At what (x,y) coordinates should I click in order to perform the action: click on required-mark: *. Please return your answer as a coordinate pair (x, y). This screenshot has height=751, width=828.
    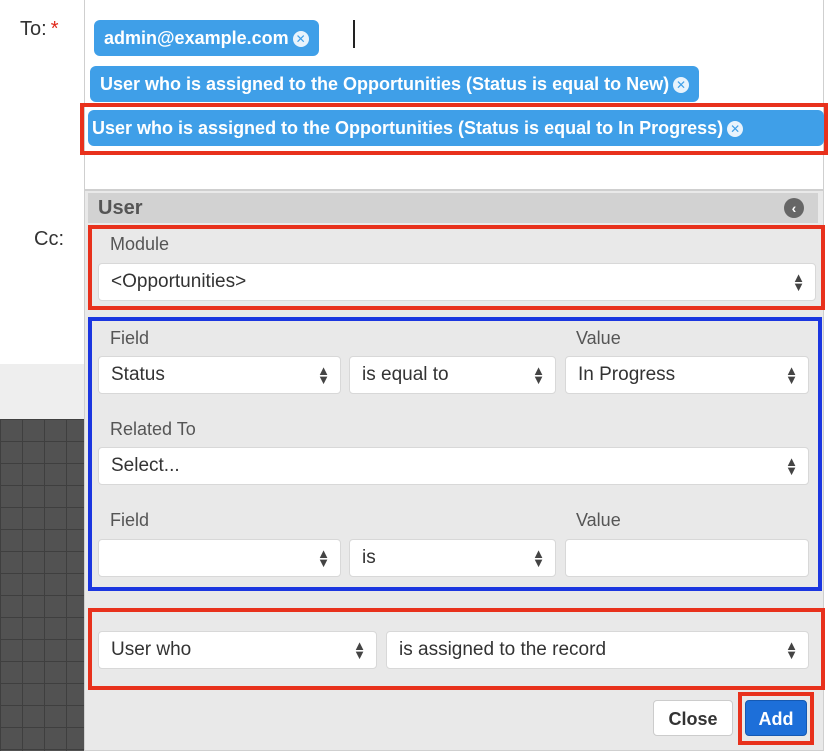
    Looking at the image, I should click on (54, 29).